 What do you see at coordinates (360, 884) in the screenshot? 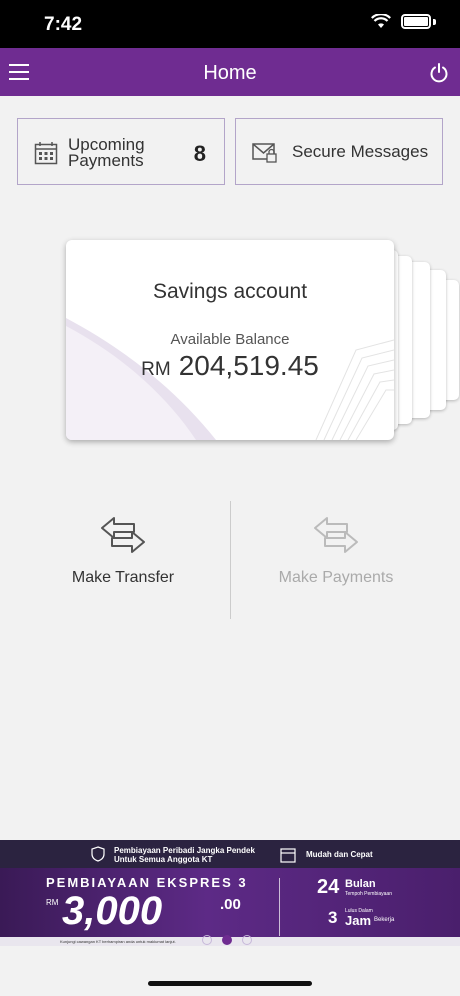
I see `banner-months-label: Bulan` at bounding box center [360, 884].